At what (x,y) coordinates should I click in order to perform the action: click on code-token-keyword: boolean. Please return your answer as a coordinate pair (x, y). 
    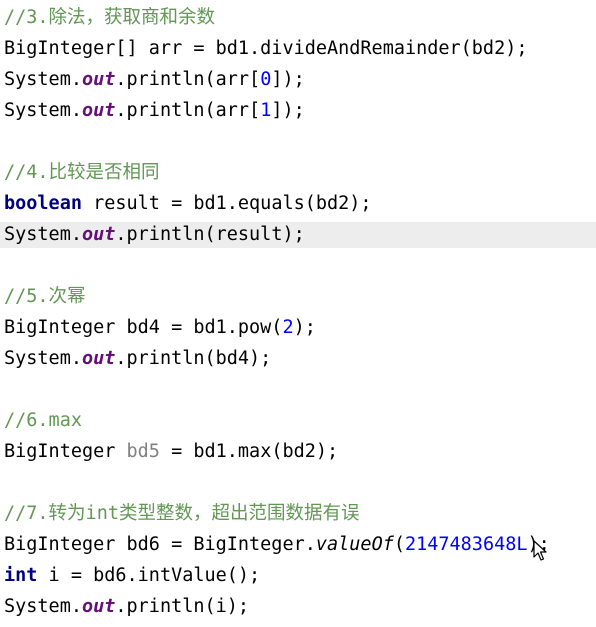
    Looking at the image, I should click on (43, 203).